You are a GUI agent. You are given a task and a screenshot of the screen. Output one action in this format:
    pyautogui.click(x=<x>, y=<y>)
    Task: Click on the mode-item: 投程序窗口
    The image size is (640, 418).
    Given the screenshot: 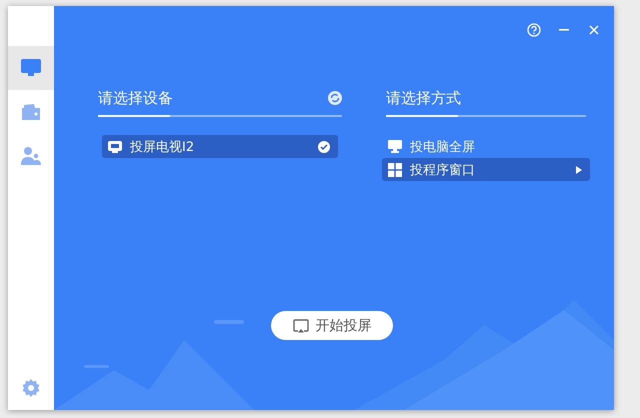 What is the action you would take?
    pyautogui.click(x=486, y=169)
    